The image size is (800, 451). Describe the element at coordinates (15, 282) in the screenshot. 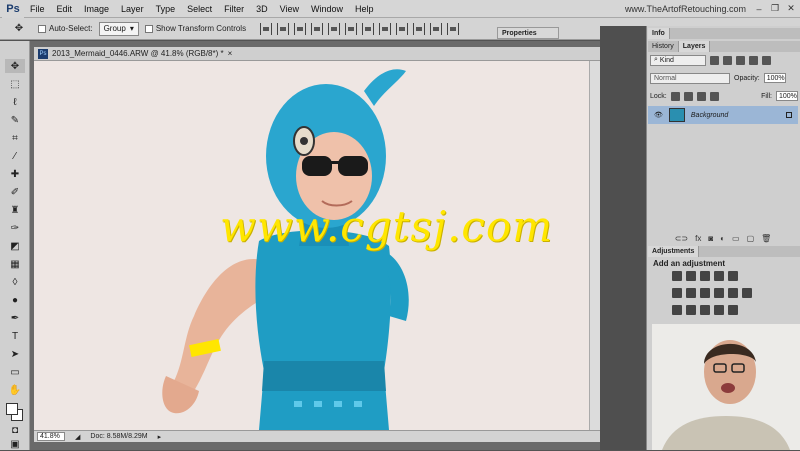

I see `blur-tool-icon: ◊` at that location.